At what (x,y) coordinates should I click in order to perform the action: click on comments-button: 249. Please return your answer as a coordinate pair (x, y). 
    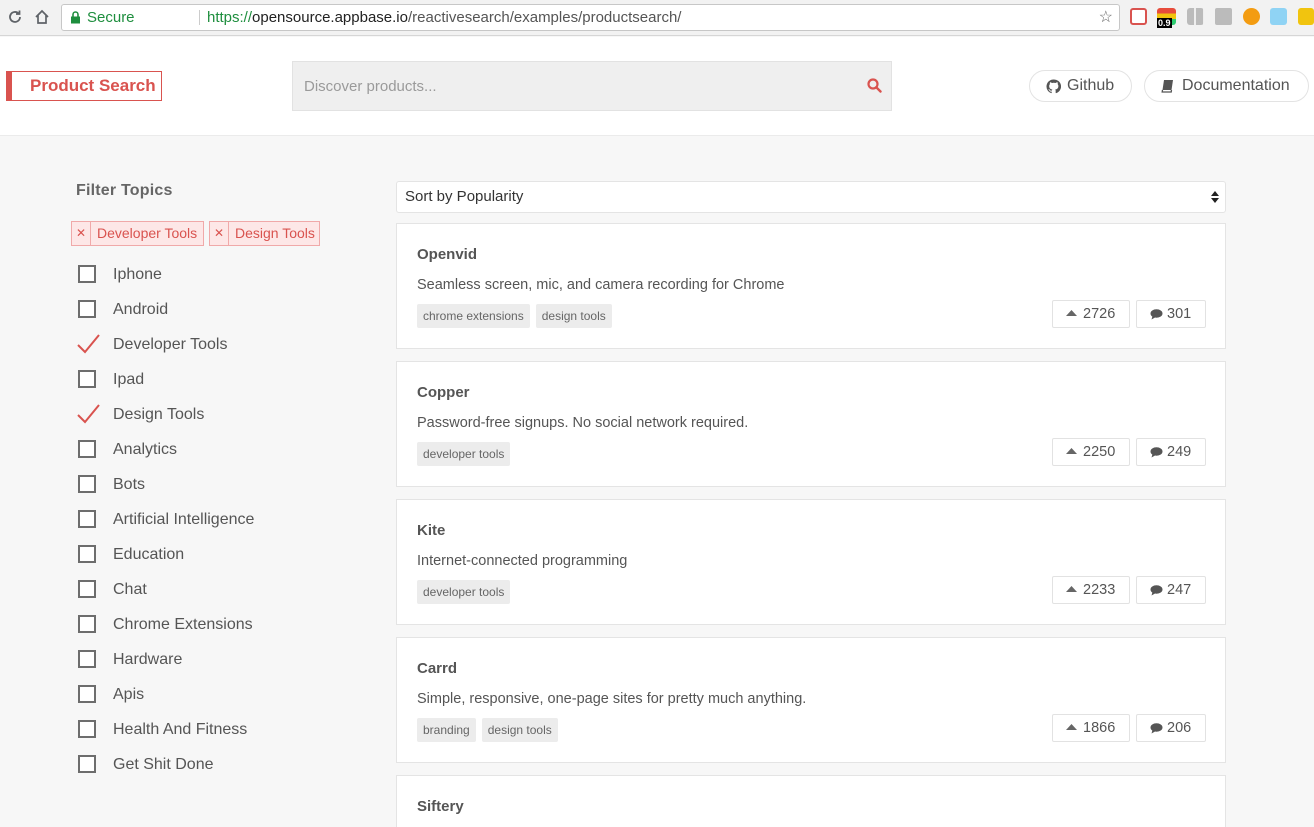
    Looking at the image, I should click on (1171, 452).